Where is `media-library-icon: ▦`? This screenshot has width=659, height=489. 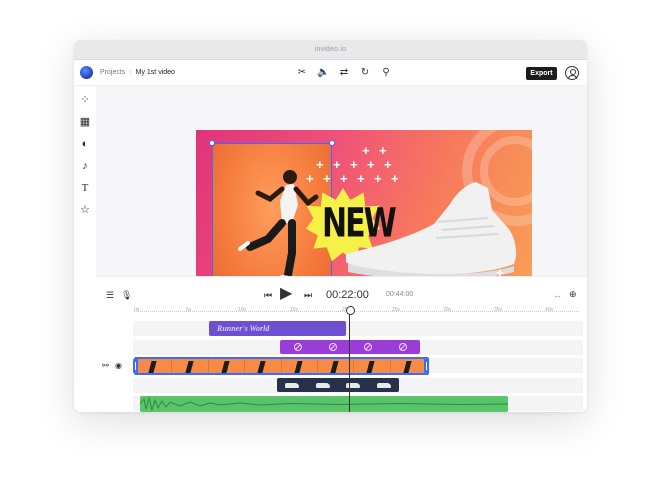
media-library-icon: ▦ is located at coordinates (85, 122).